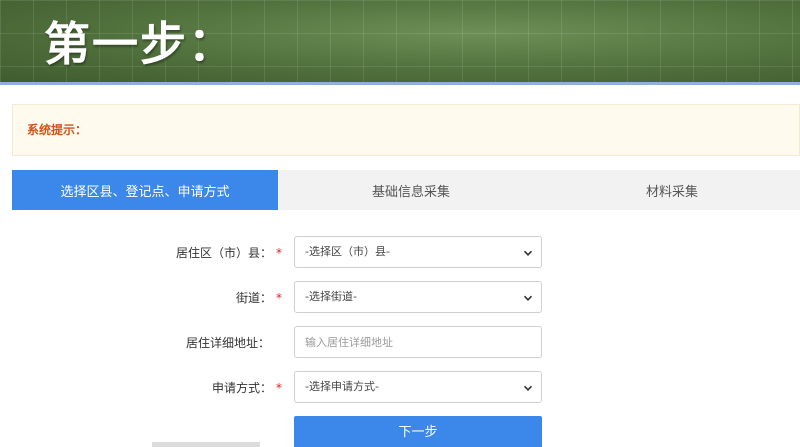  I want to click on address-label: 居住详细地址：, so click(234, 343).